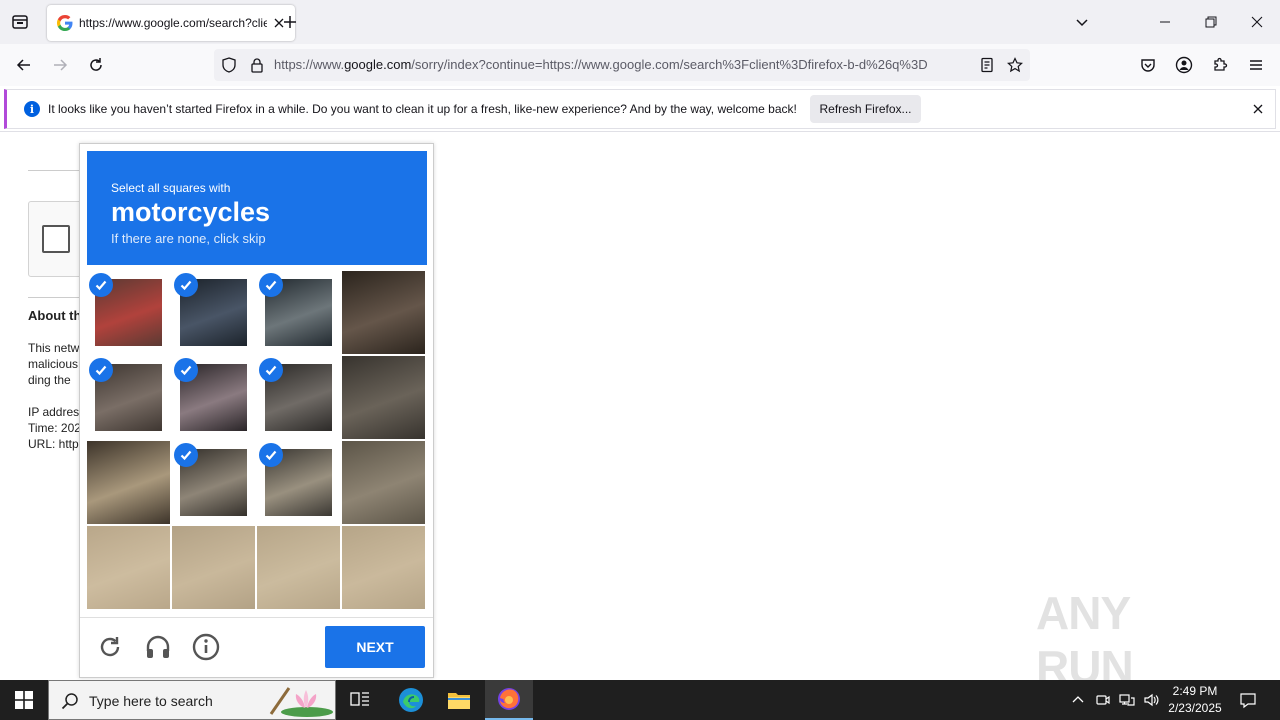 The height and width of the screenshot is (720, 1280). Describe the element at coordinates (188, 238) in the screenshot. I see `challenge-hint: If there are none, click skip` at that location.